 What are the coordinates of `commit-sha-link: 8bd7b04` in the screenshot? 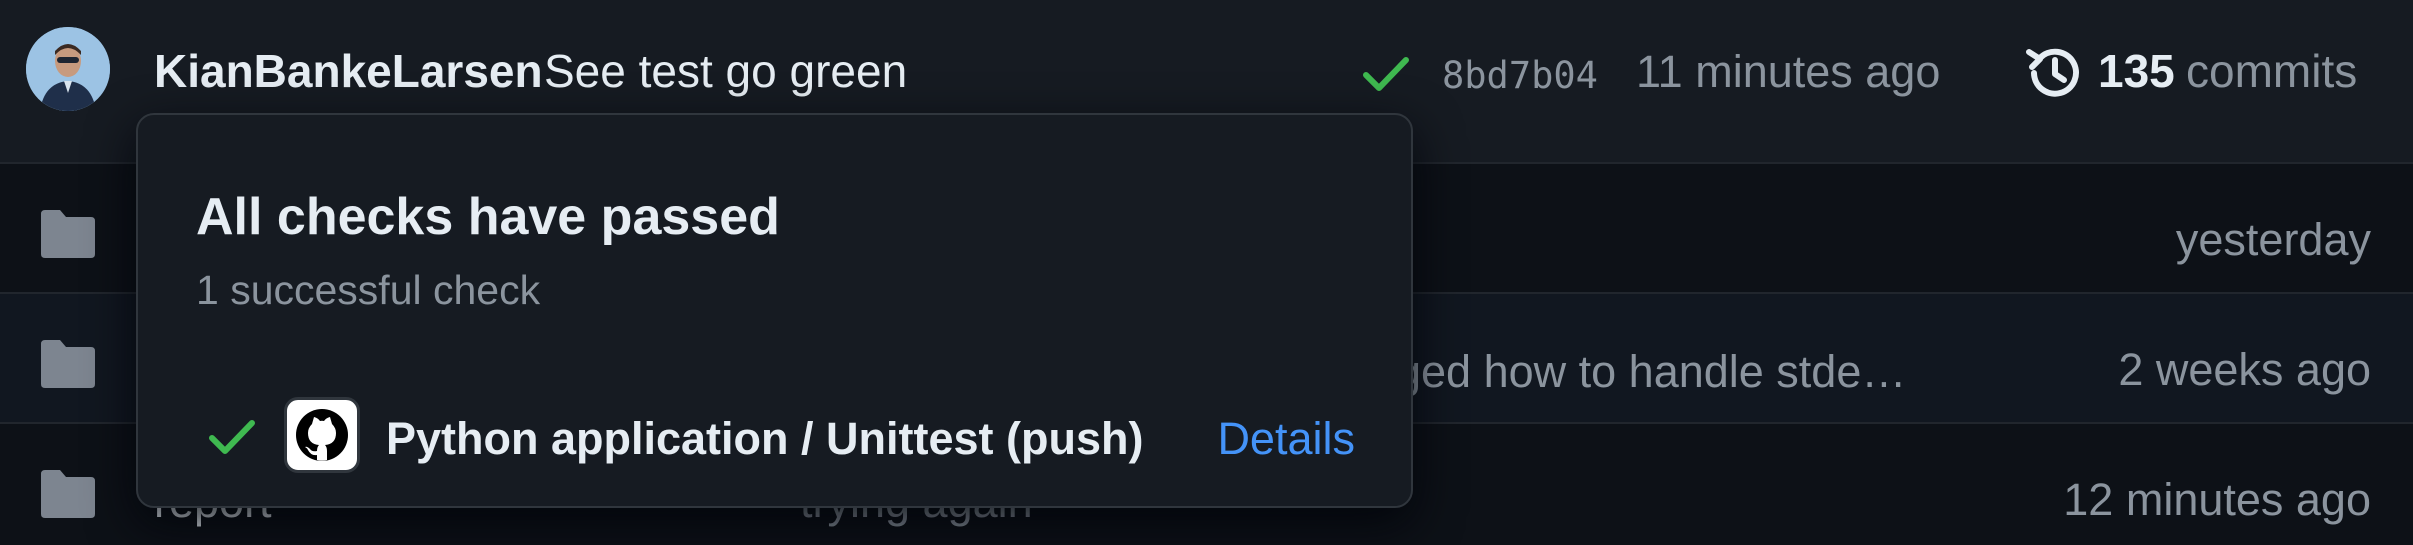 It's located at (1520, 75).